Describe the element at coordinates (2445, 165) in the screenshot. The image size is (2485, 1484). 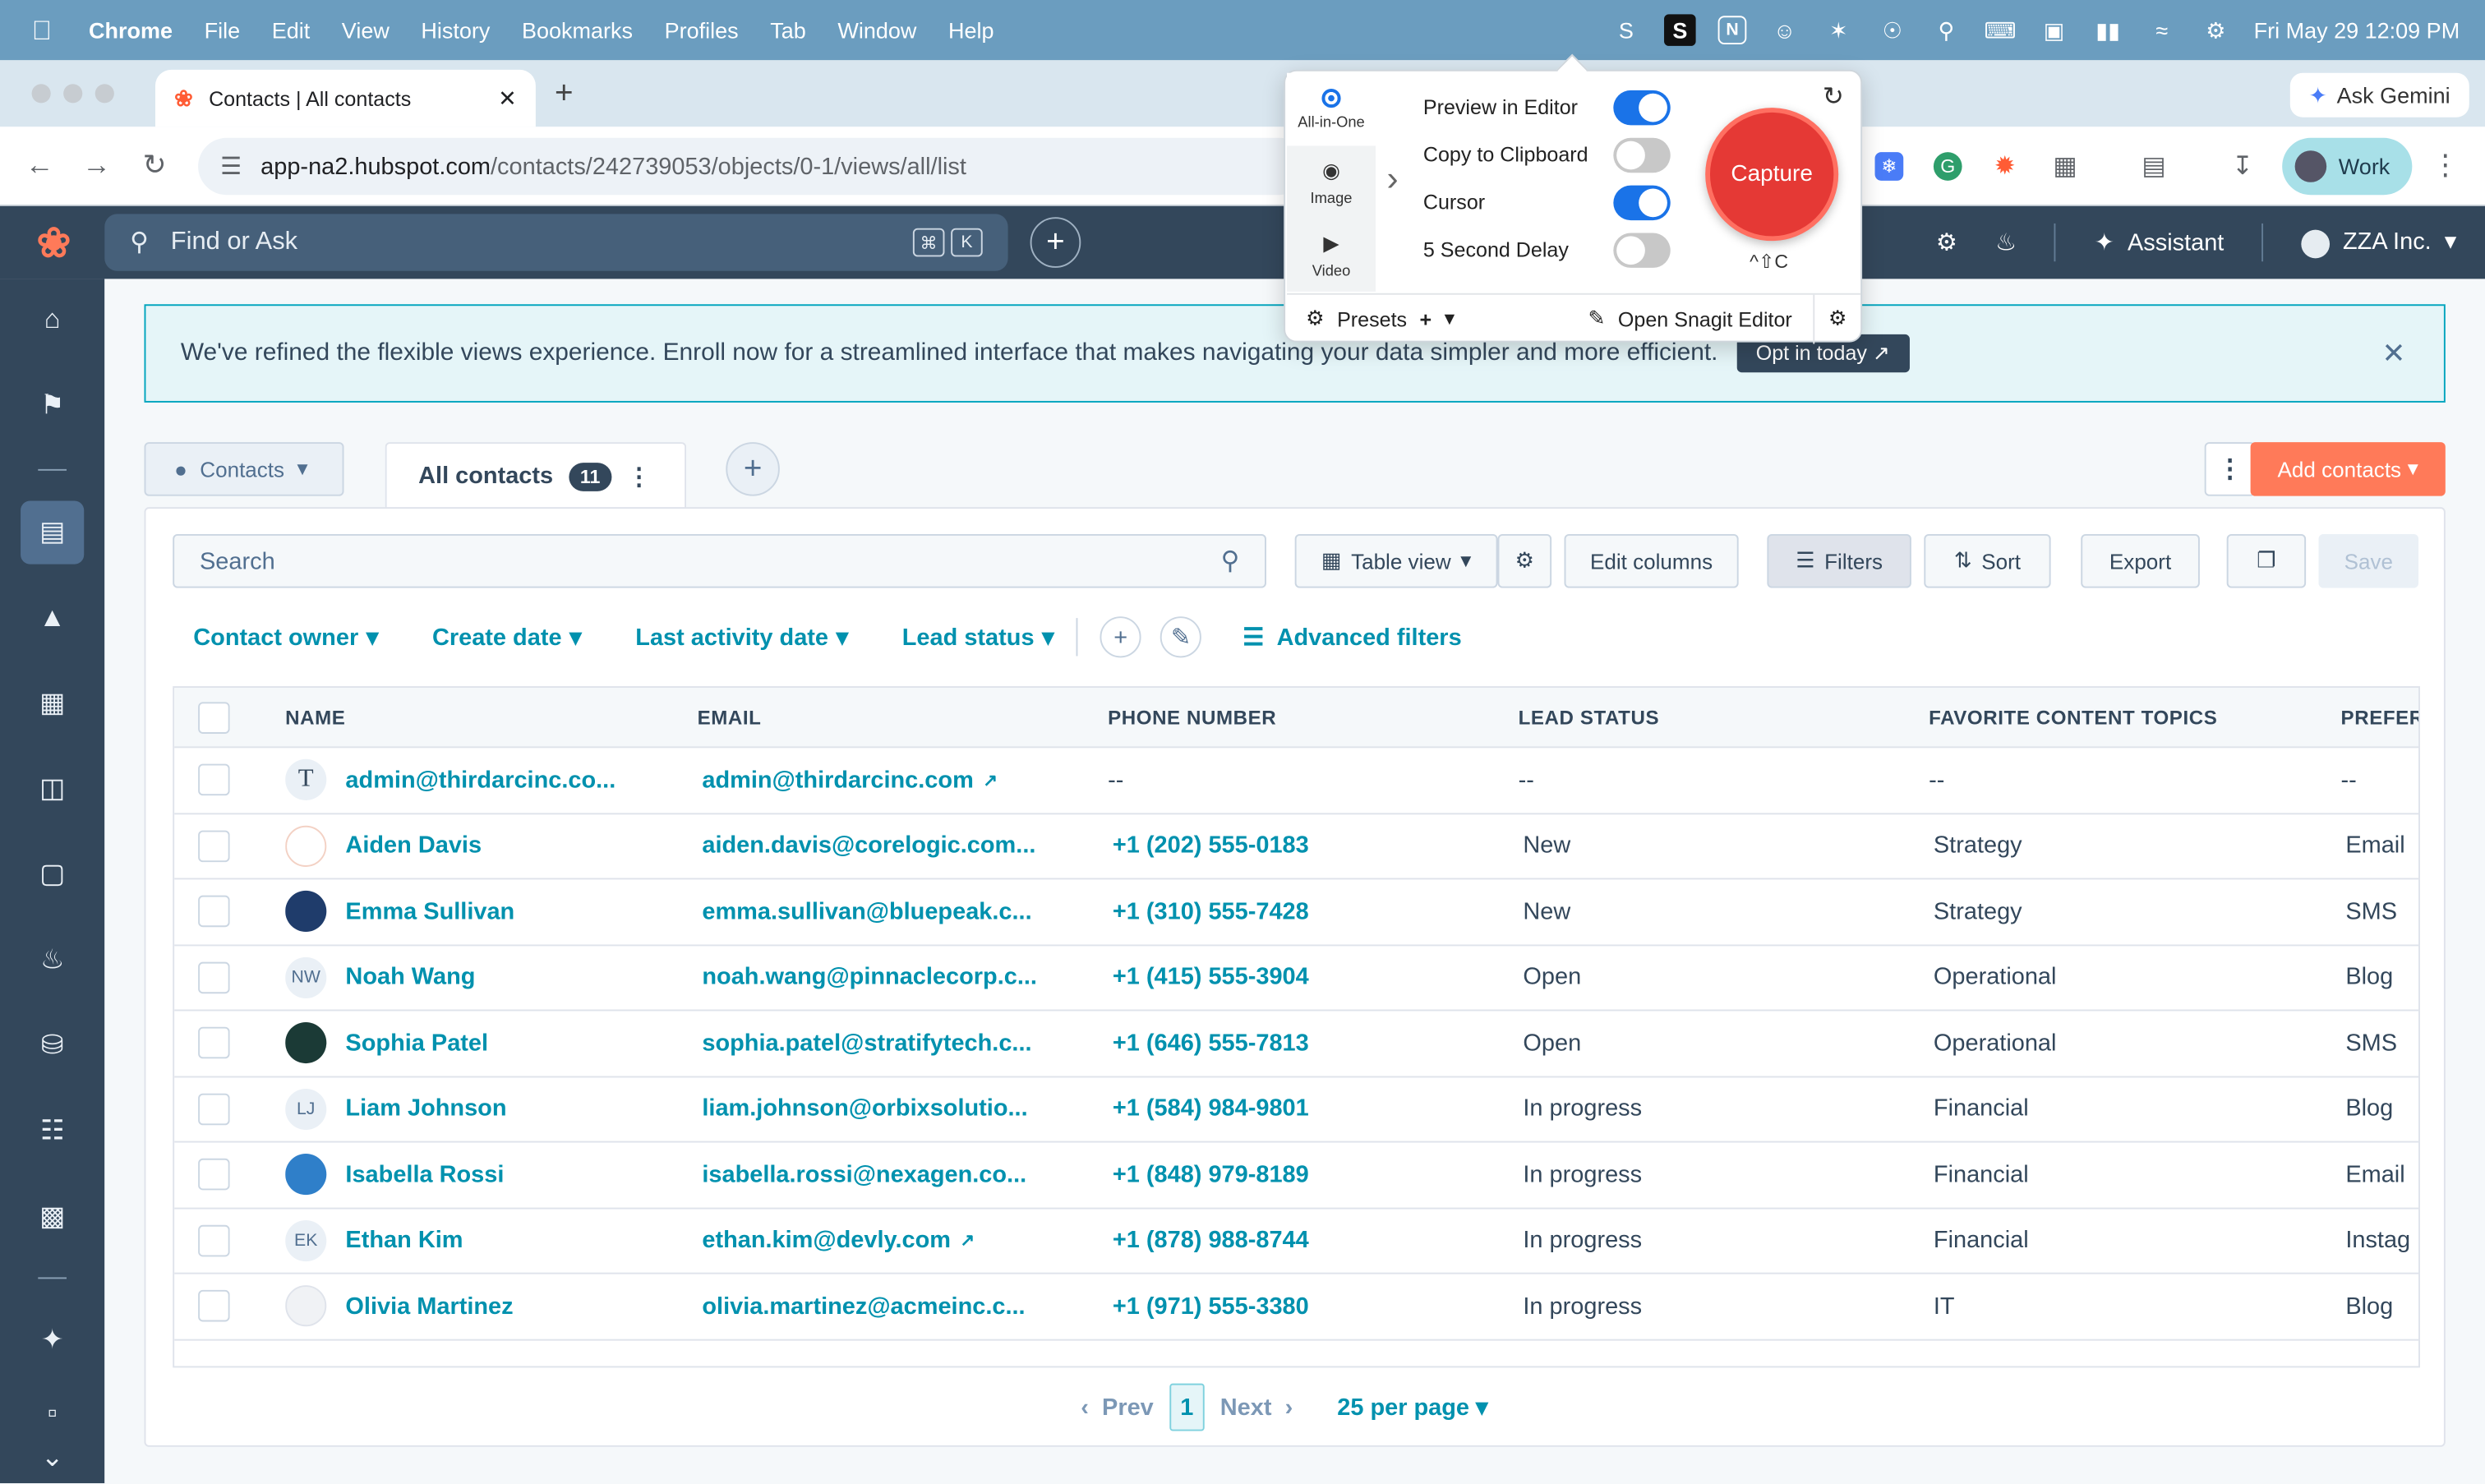
I see `chrome-menu-icon: ⋮` at that location.